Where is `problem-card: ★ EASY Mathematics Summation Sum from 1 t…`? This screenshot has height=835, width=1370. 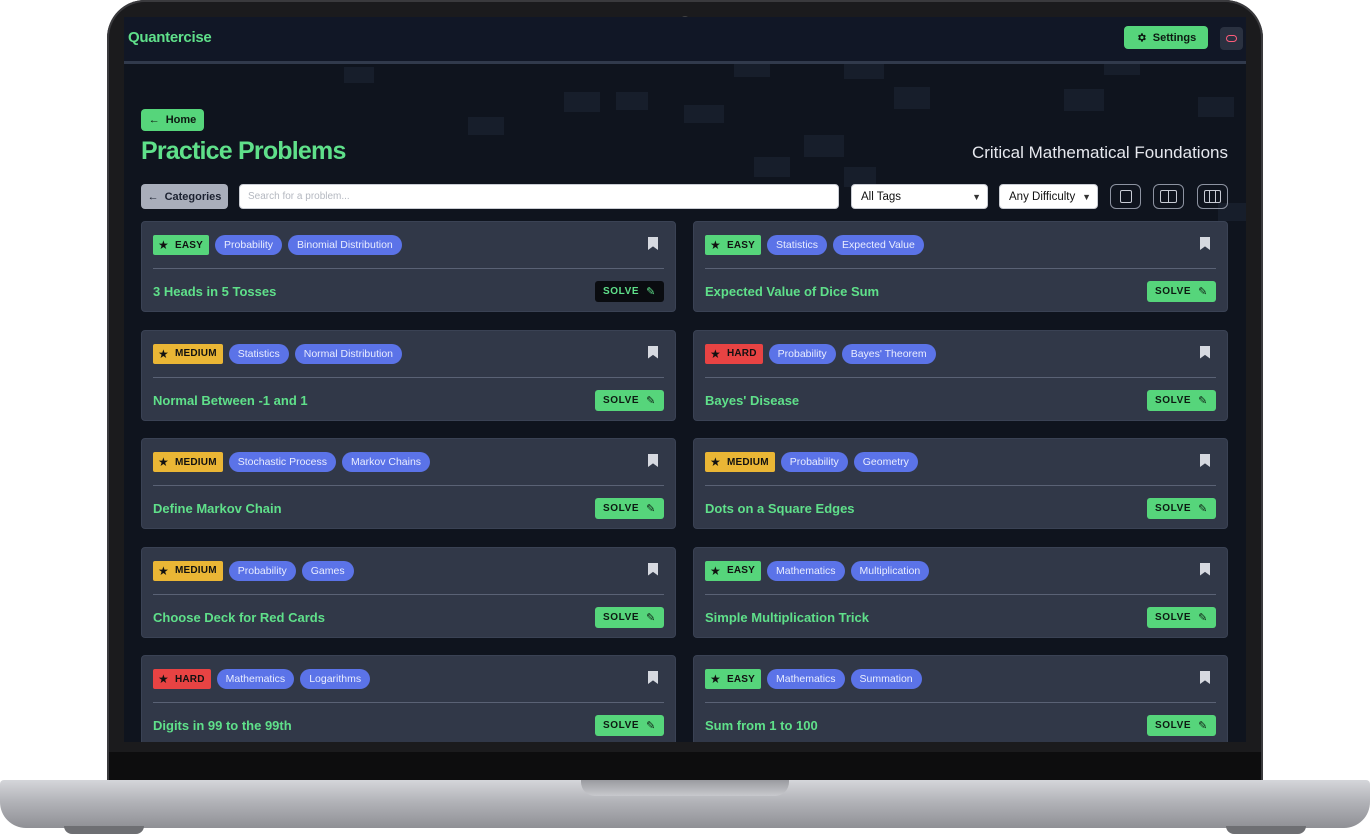
problem-card: ★ EASY Mathematics Summation Sum from 1 t… is located at coordinates (960, 698).